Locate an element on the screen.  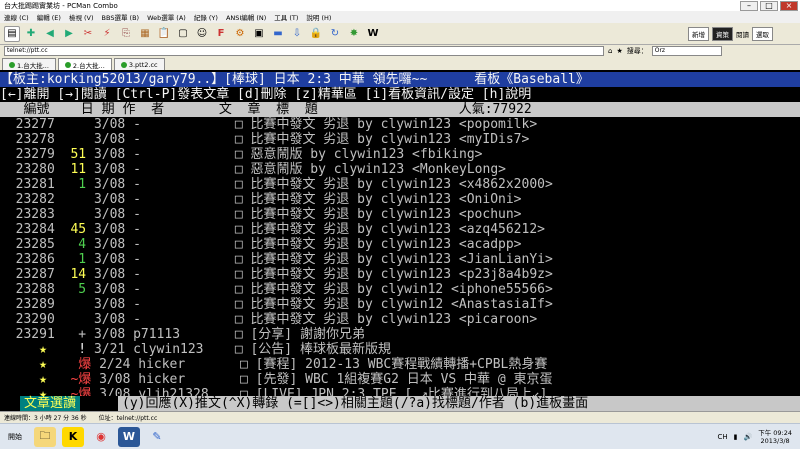
word-icon: W is located at coordinates (129, 436).